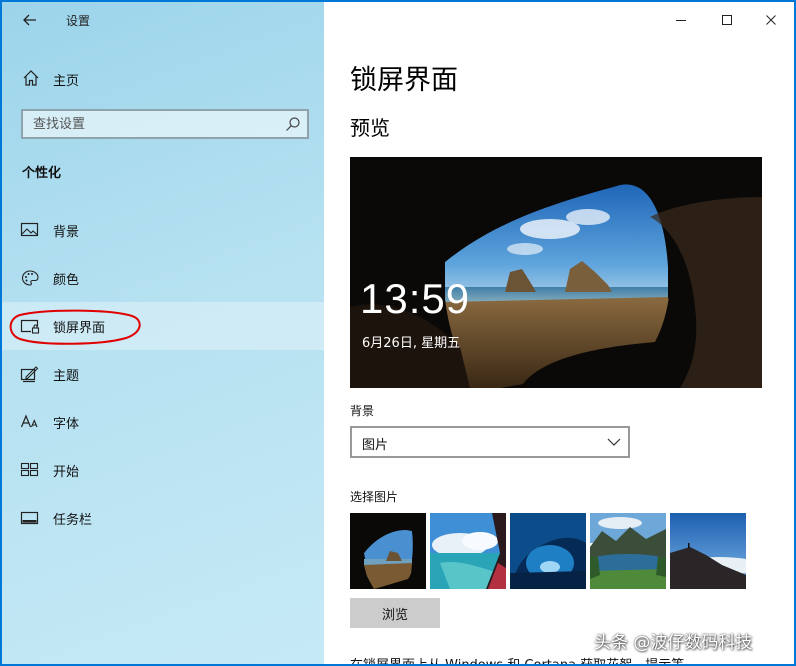 Image resolution: width=796 pixels, height=666 pixels. What do you see at coordinates (66, 232) in the screenshot?
I see `sidebar-item-label: 背景` at bounding box center [66, 232].